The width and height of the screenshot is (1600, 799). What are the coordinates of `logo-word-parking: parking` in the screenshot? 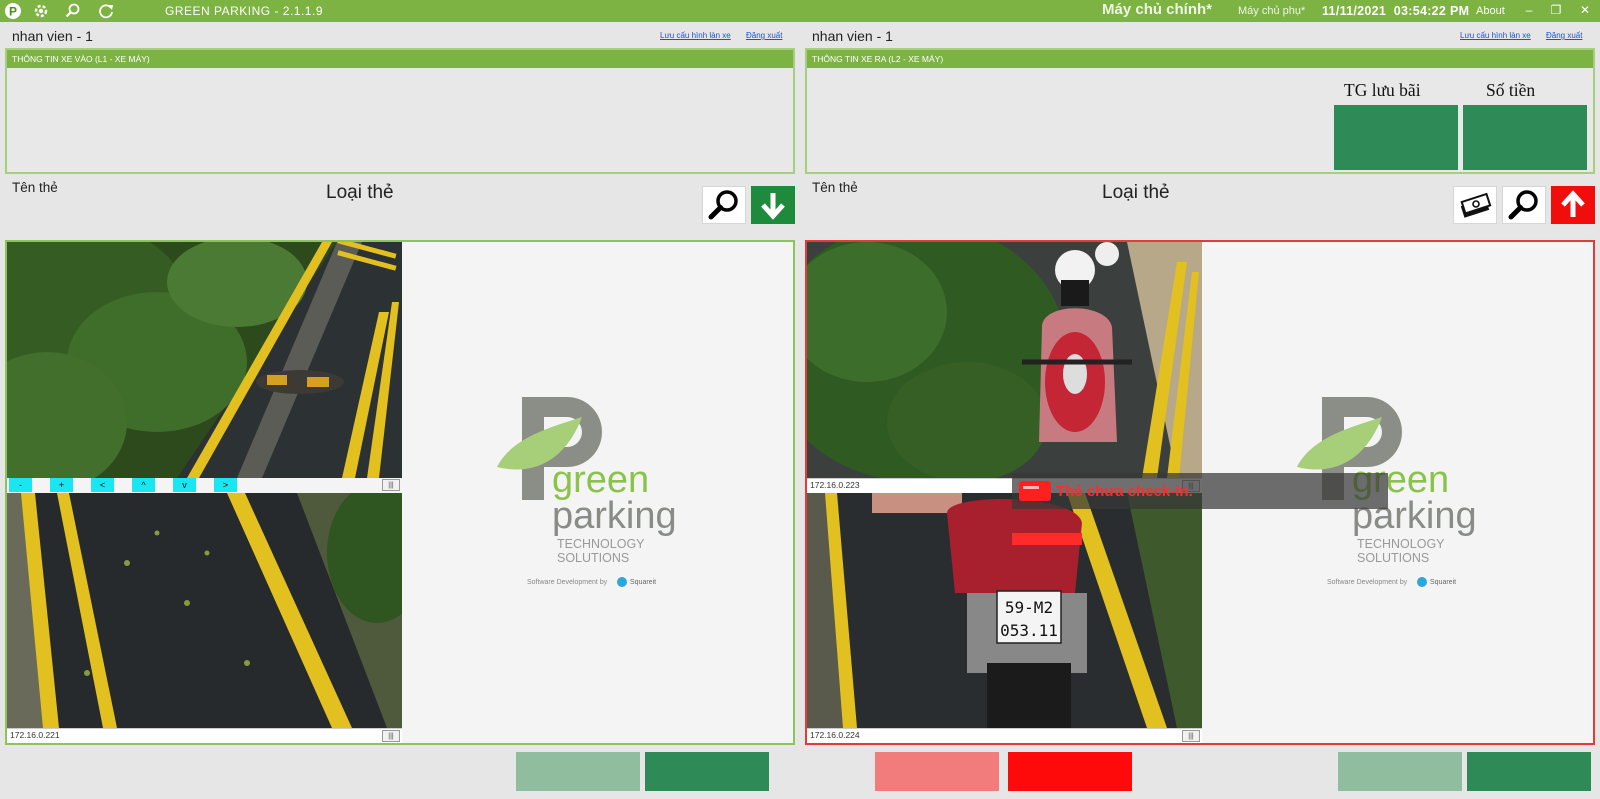 It's located at (614, 516).